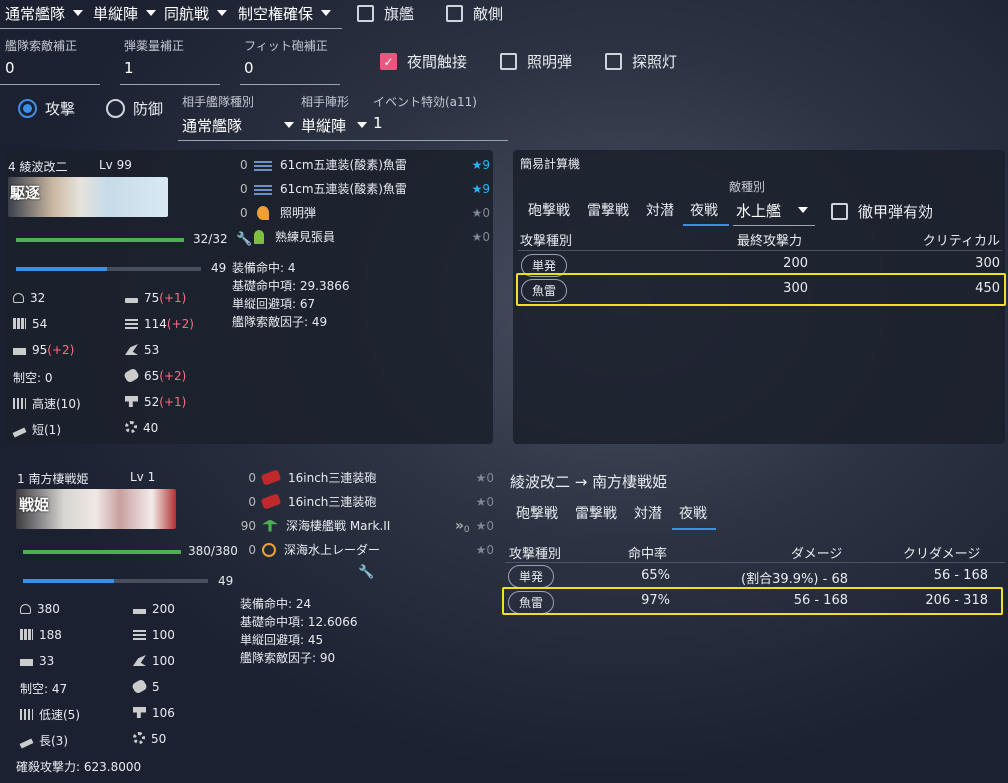 This screenshot has height=783, width=1008. I want to click on result-tab-night: 夜戦, so click(693, 513).